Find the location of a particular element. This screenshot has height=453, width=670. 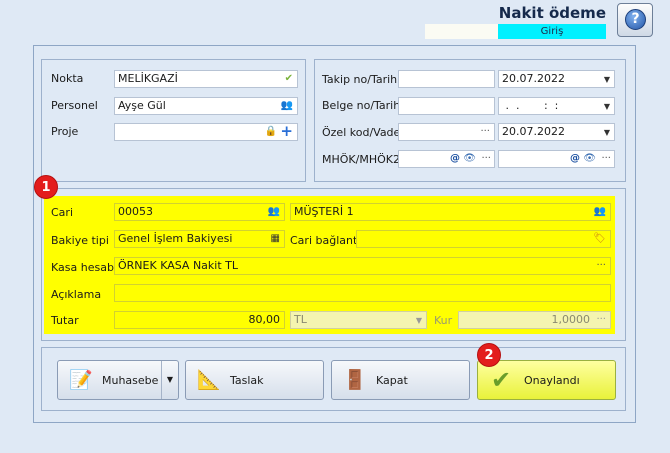

help-question-icon: ? is located at coordinates (635, 19).